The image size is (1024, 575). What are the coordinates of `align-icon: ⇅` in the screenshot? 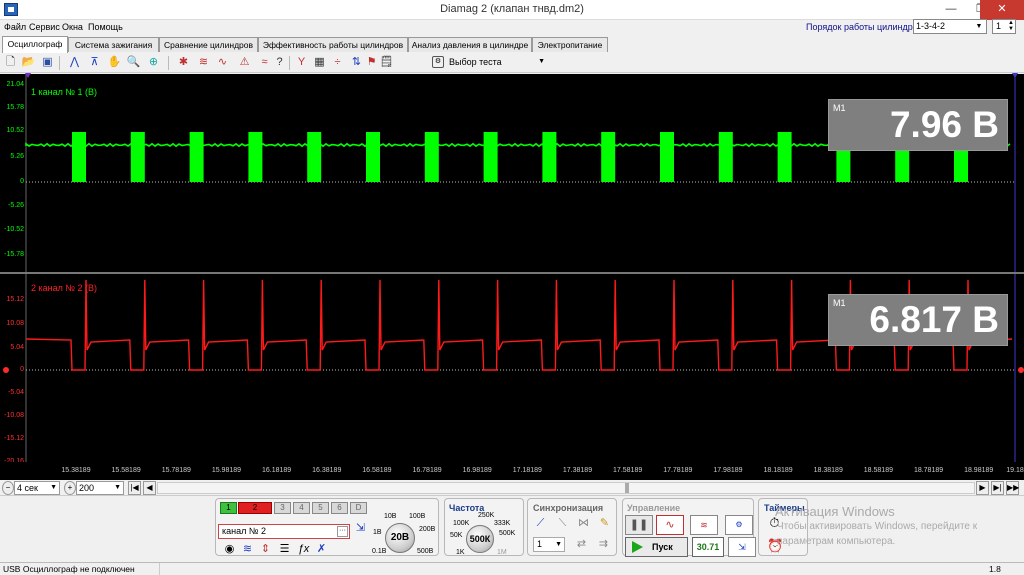 It's located at (356, 62).